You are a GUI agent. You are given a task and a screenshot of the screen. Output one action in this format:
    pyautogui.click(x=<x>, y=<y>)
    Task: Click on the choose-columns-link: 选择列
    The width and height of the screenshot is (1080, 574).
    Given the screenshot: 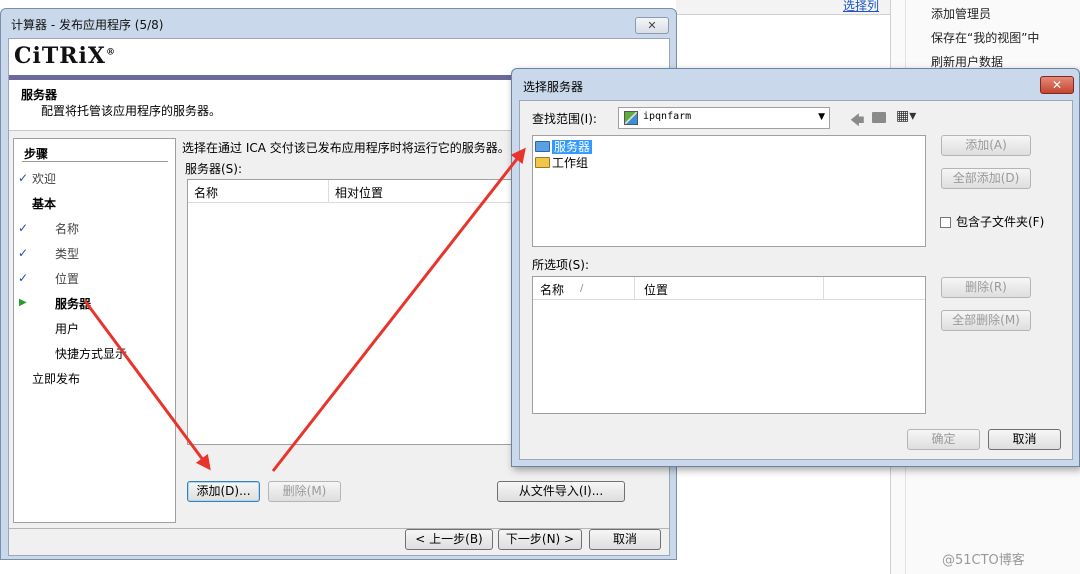 What is the action you would take?
    pyautogui.click(x=861, y=7)
    